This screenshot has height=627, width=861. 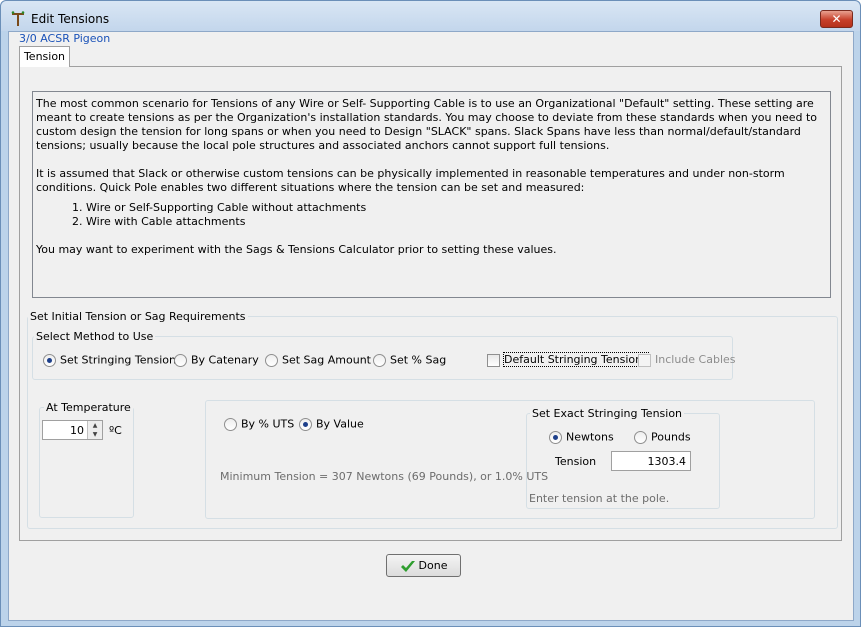 I want to click on checkbox-label: Default Stringing Tensions, so click(x=576, y=359).